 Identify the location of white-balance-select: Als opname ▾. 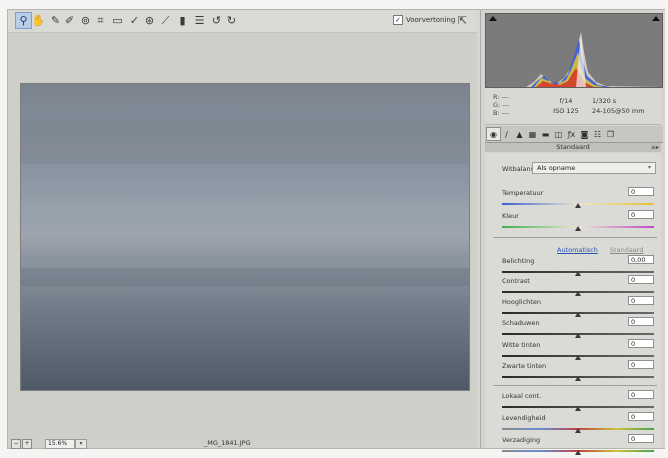
(594, 168).